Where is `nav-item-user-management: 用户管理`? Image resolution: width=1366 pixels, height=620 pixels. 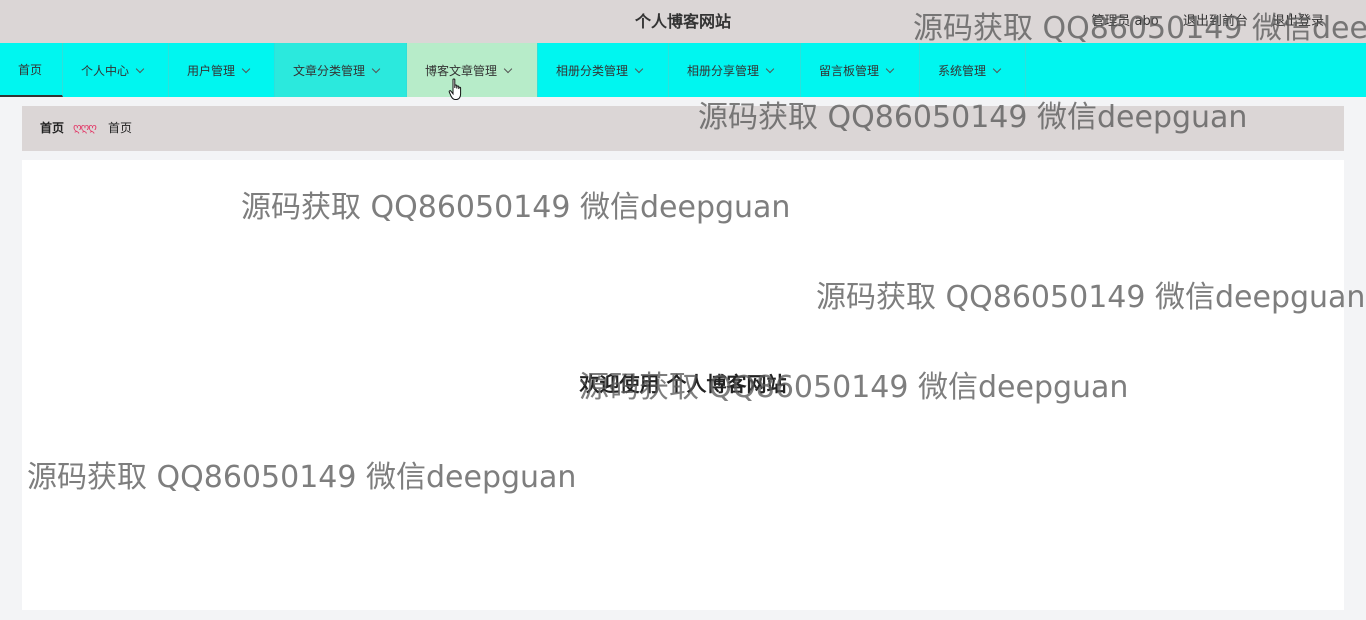 nav-item-user-management: 用户管理 is located at coordinates (222, 70).